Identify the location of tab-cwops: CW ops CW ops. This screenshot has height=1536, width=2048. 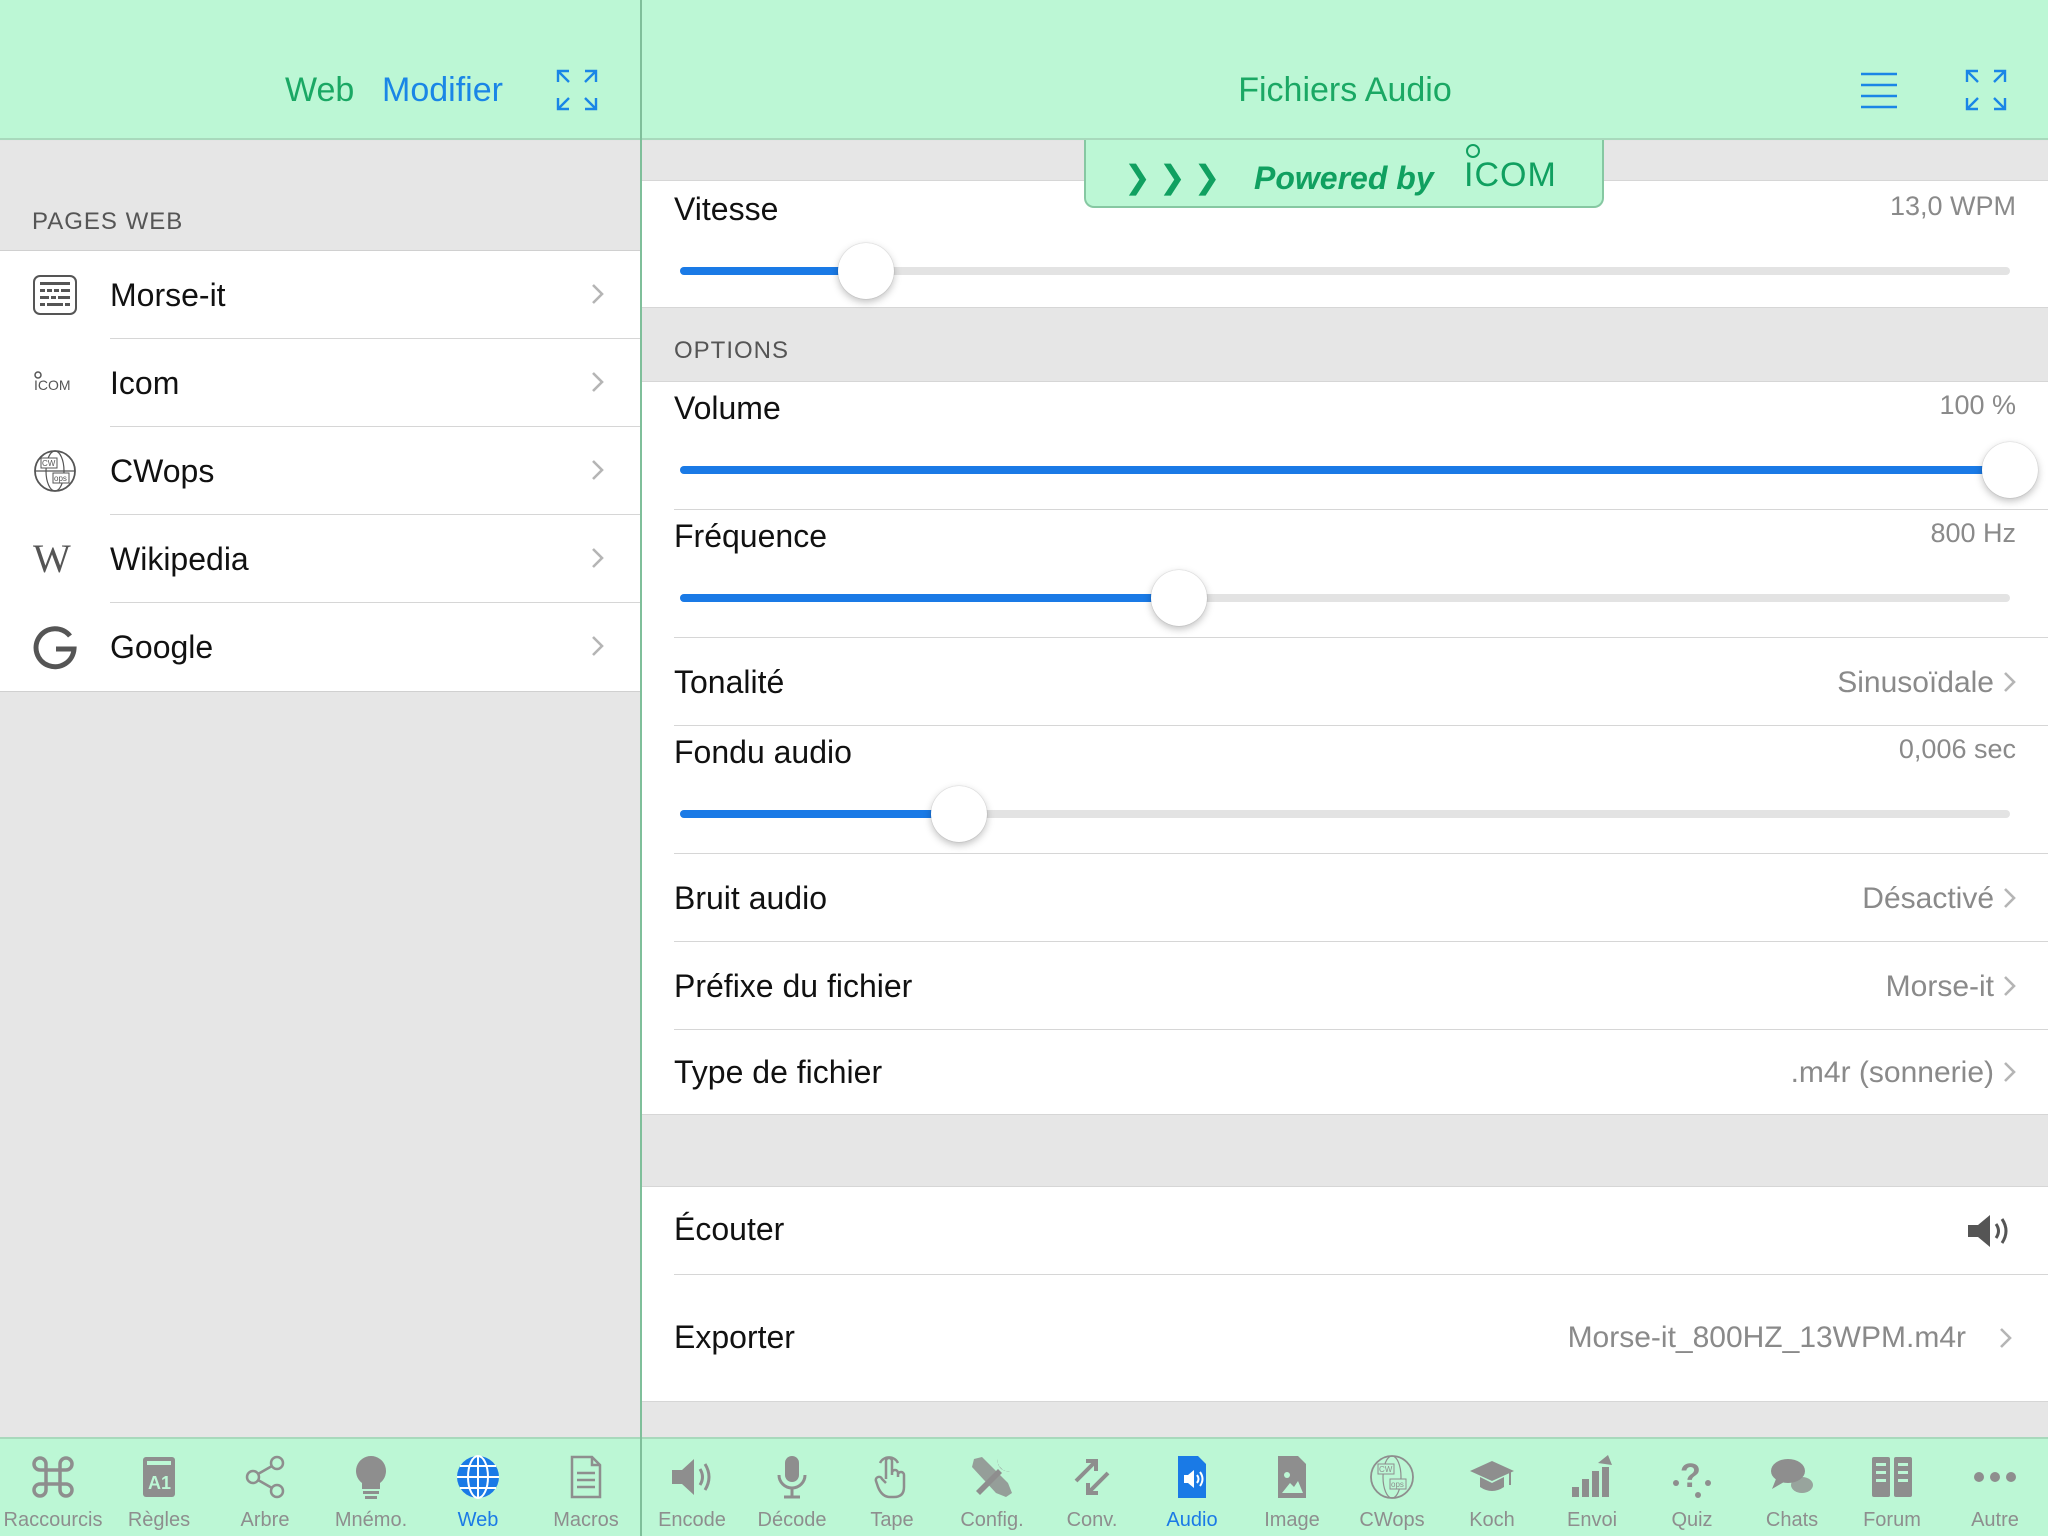
(1392, 1487).